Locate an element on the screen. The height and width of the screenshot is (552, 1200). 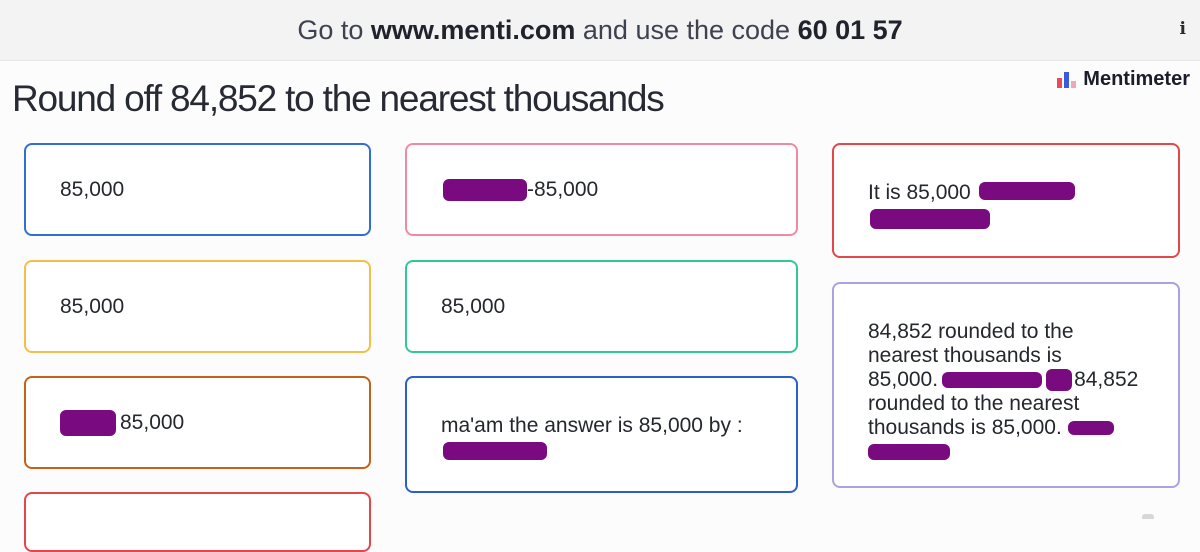
response-text: ma'am the answer is 85,000 by : is located at coordinates (592, 425).